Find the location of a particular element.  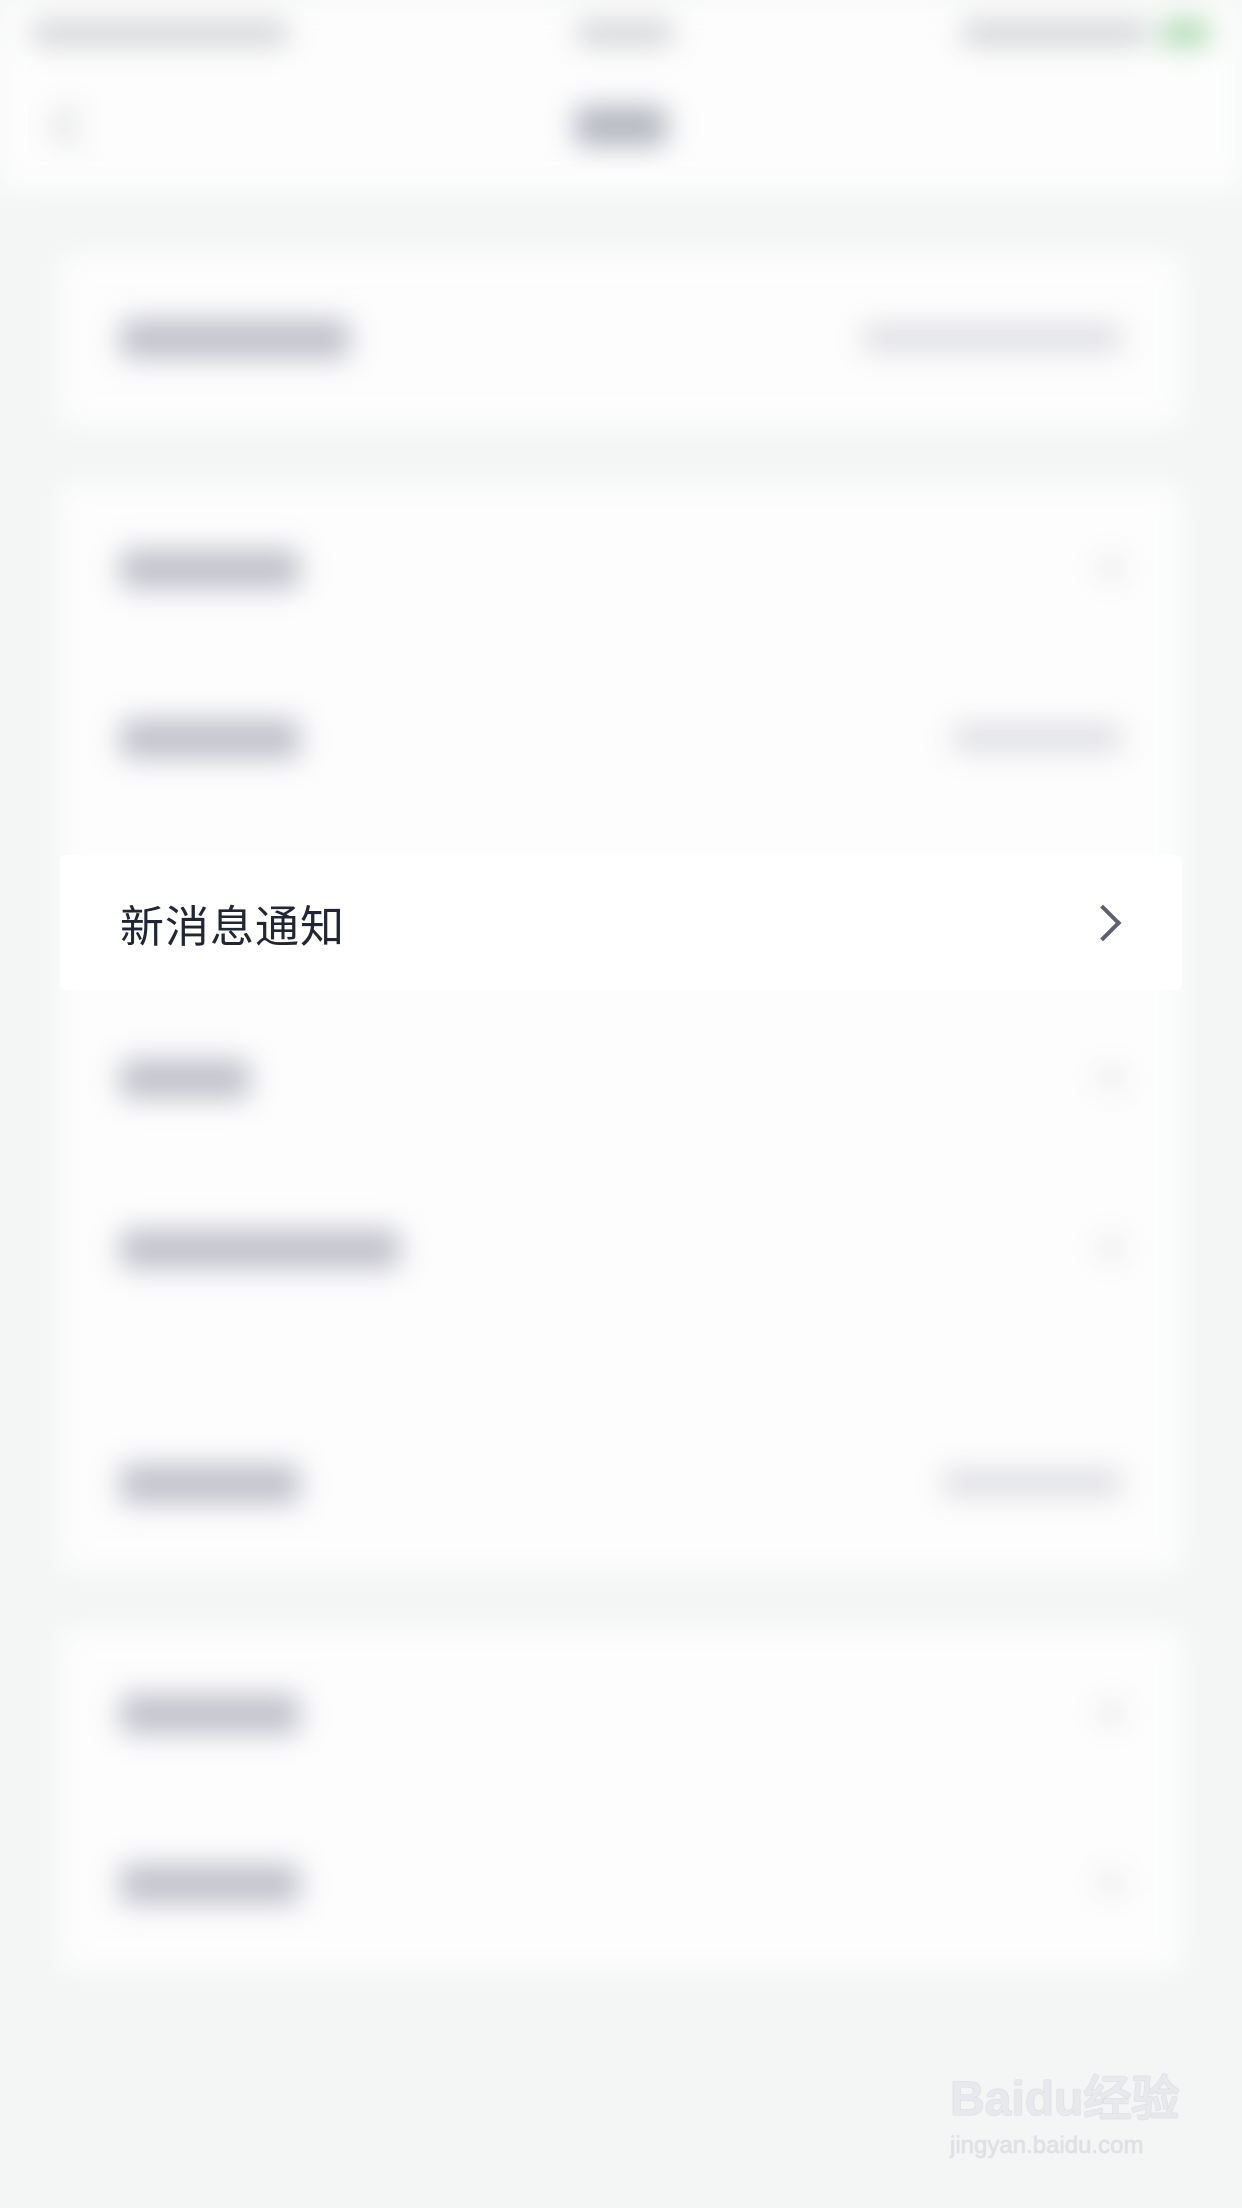

nav-title is located at coordinates (621, 126).